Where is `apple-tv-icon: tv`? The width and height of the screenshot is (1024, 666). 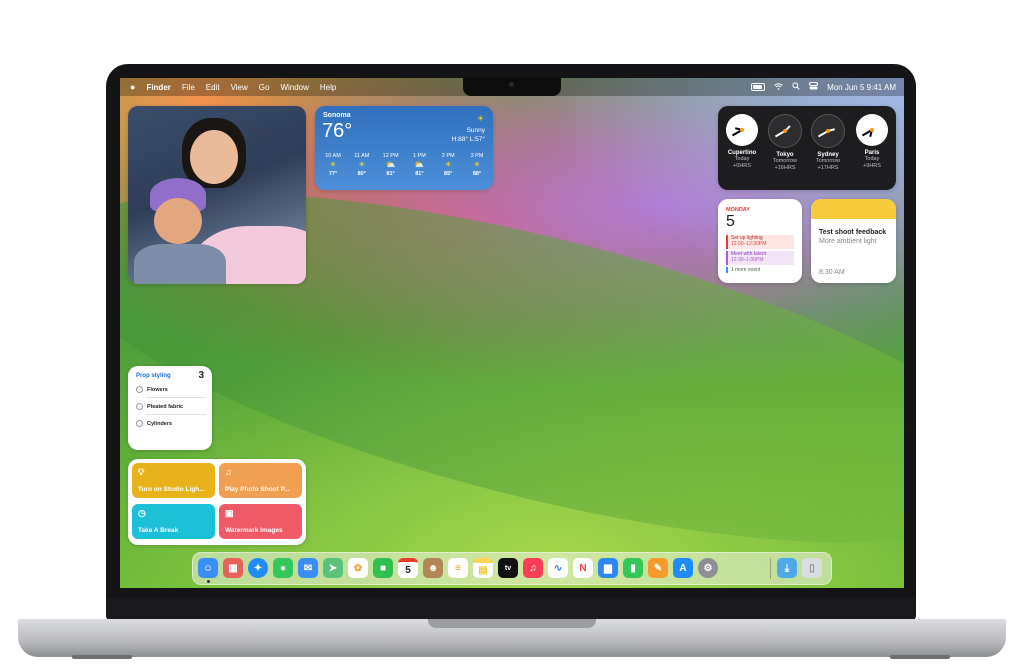 apple-tv-icon: tv is located at coordinates (508, 568).